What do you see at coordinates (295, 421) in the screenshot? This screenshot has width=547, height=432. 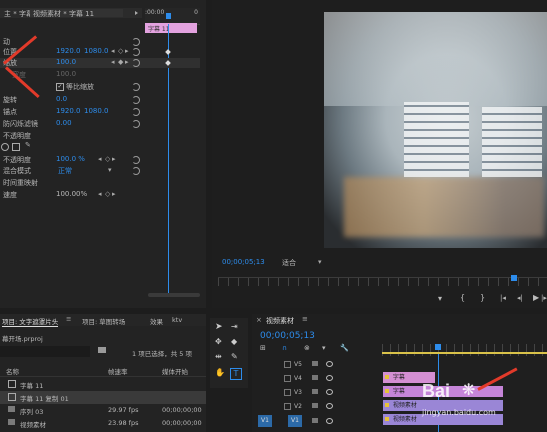 I see `track-target-v1: V1` at bounding box center [295, 421].